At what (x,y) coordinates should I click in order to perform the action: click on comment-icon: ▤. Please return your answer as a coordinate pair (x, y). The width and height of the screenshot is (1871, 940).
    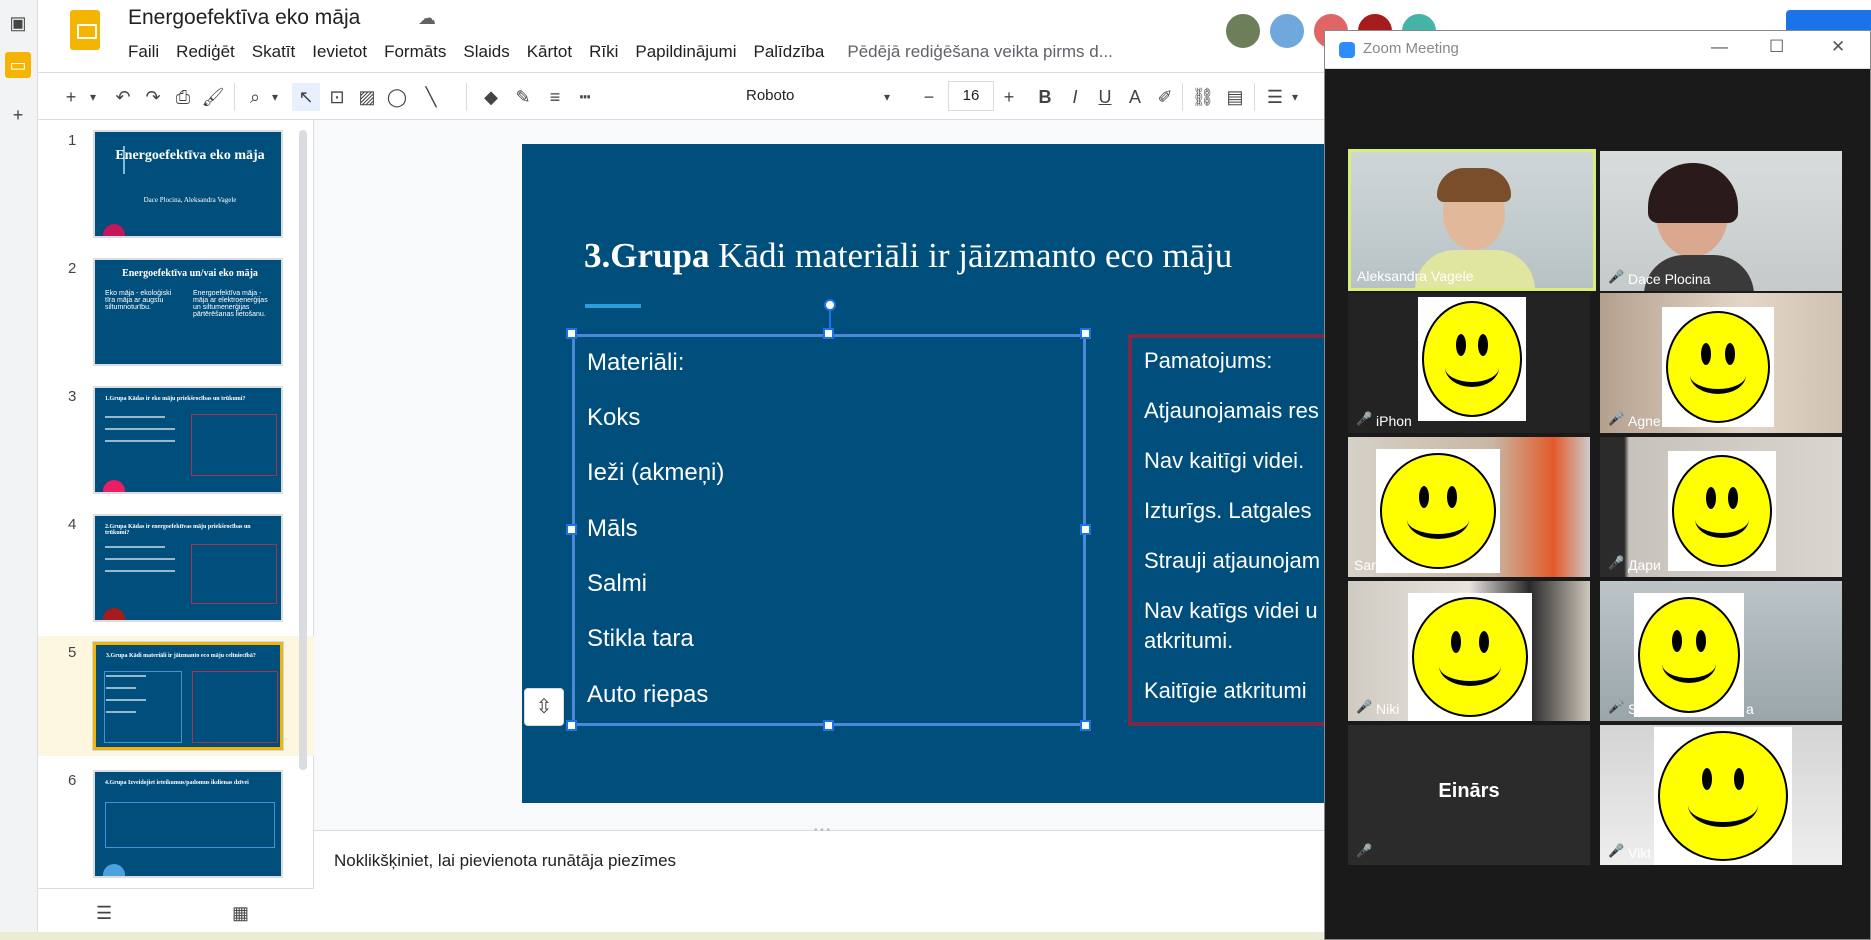
    Looking at the image, I should click on (1235, 97).